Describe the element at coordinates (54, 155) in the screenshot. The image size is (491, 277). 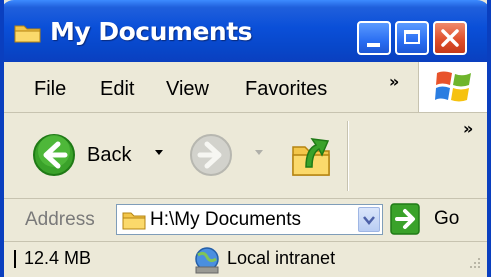
I see `back-arrow-icon` at that location.